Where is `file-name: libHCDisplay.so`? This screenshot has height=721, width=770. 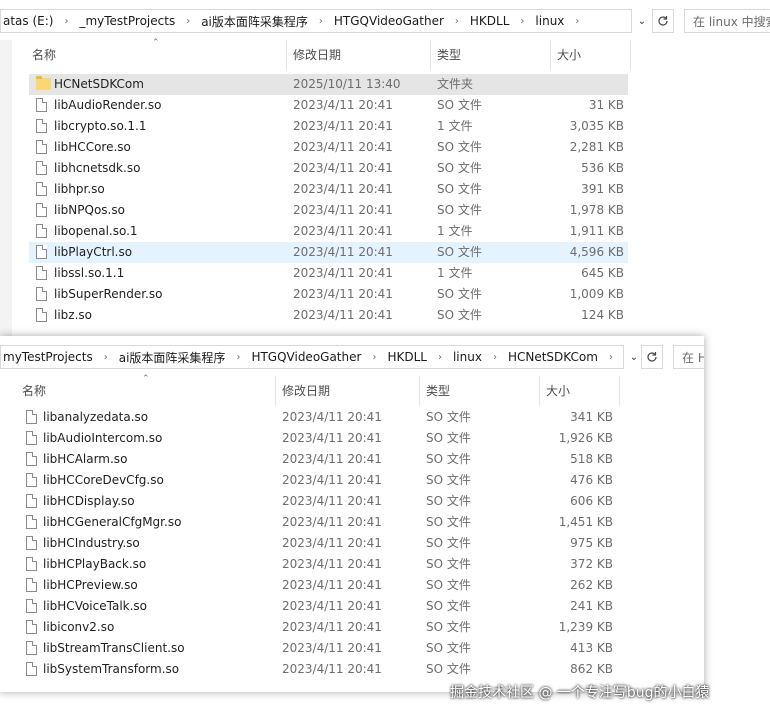 file-name: libHCDisplay.so is located at coordinates (89, 501).